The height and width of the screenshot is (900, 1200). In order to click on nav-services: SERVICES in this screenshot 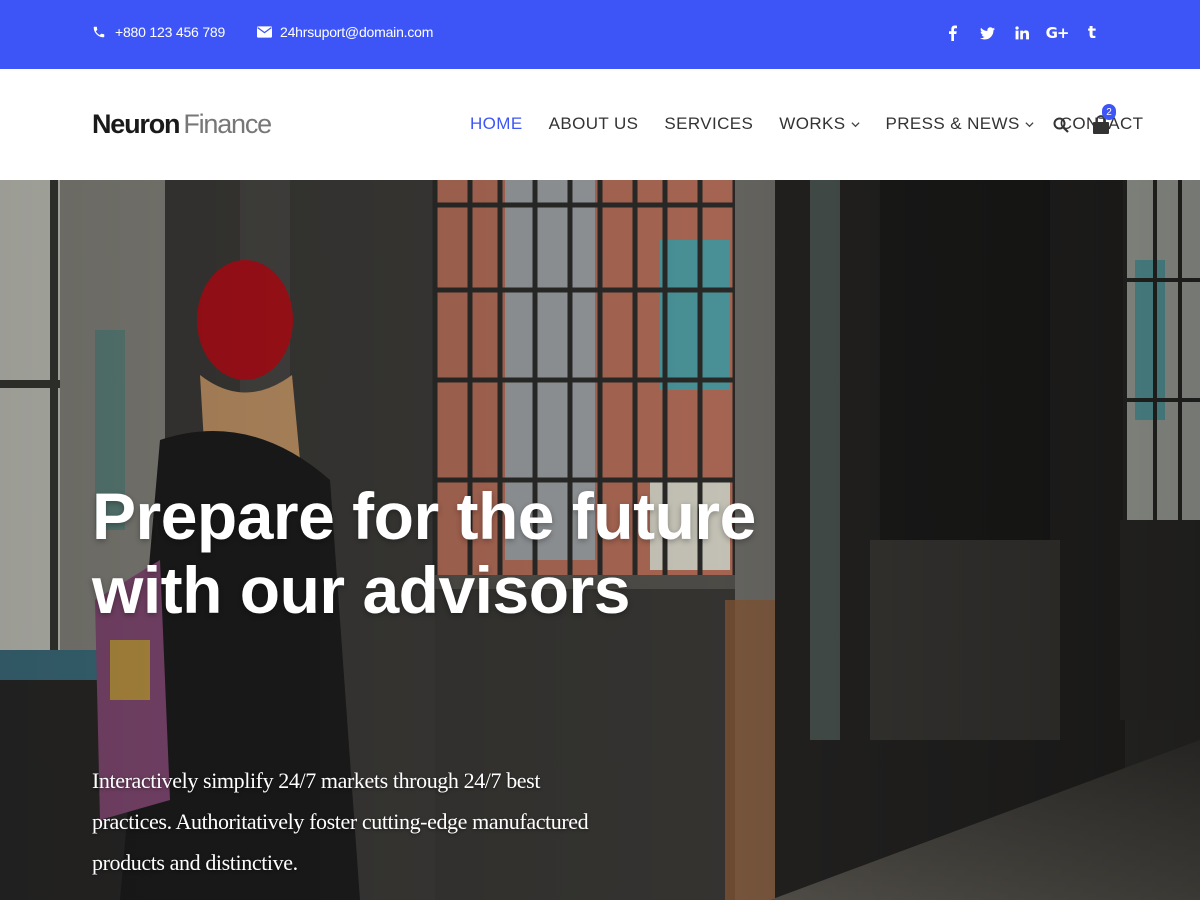, I will do `click(708, 124)`.